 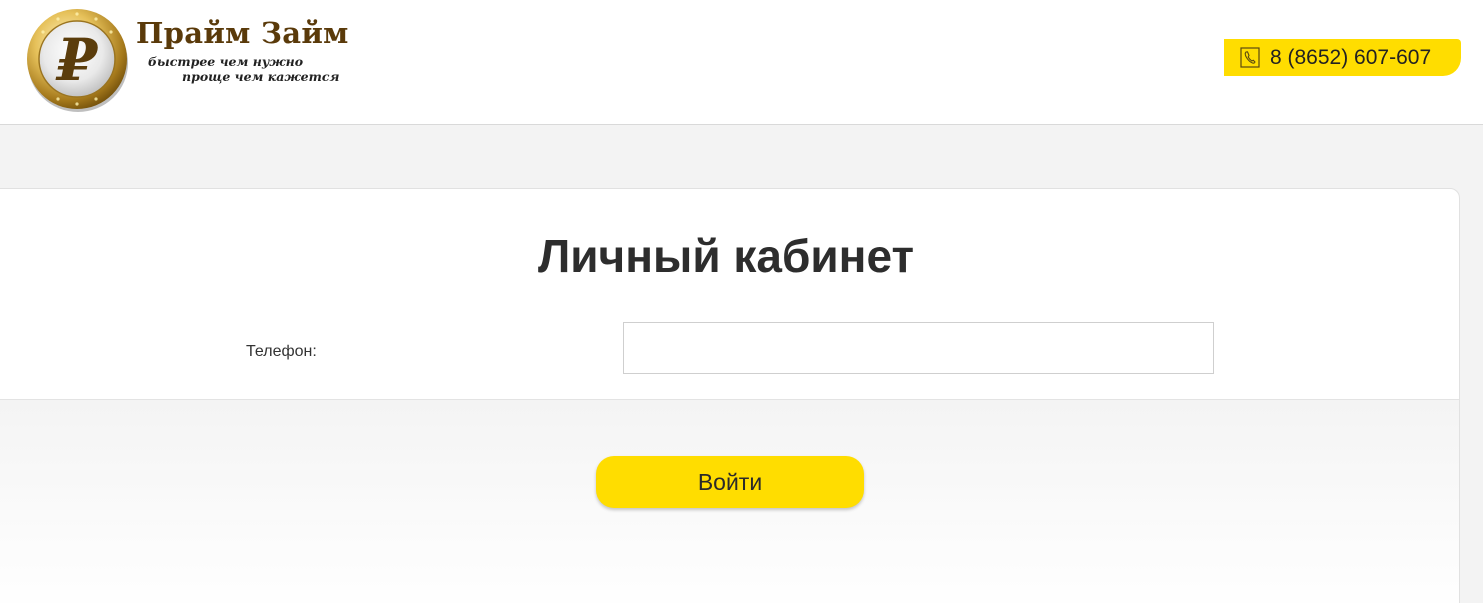 What do you see at coordinates (918, 348) in the screenshot?
I see `phone-input` at bounding box center [918, 348].